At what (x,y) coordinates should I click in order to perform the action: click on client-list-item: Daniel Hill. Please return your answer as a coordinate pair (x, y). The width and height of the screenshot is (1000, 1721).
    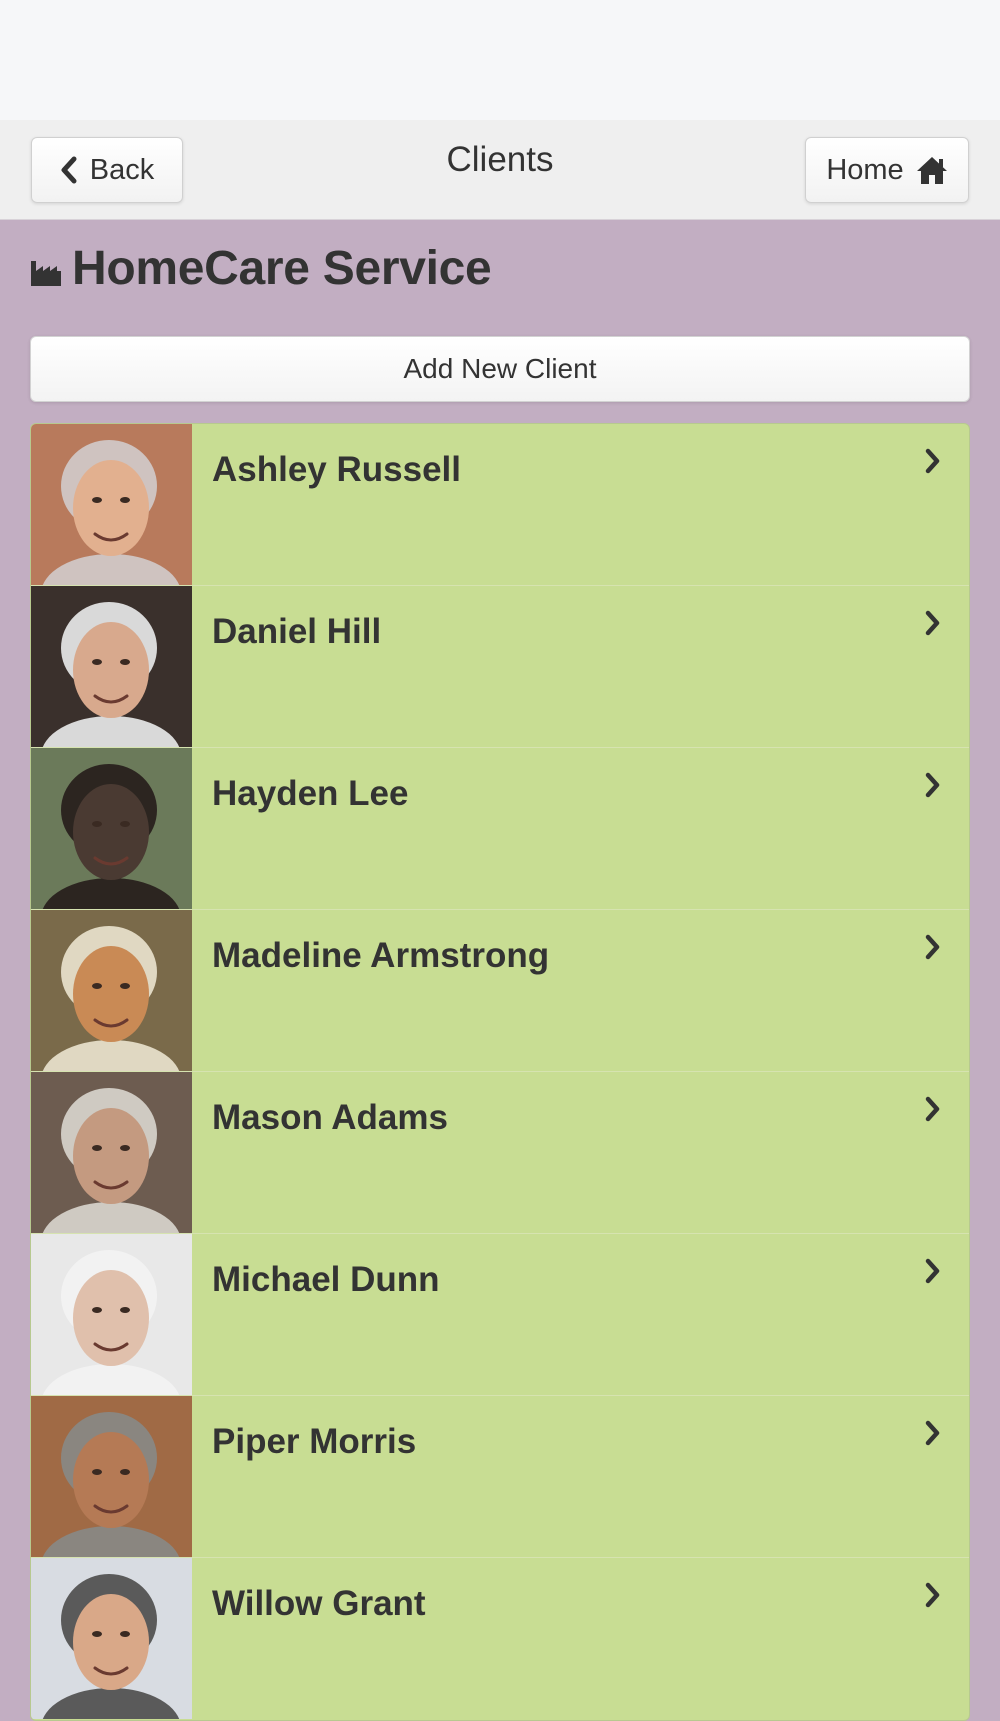
    Looking at the image, I should click on (500, 667).